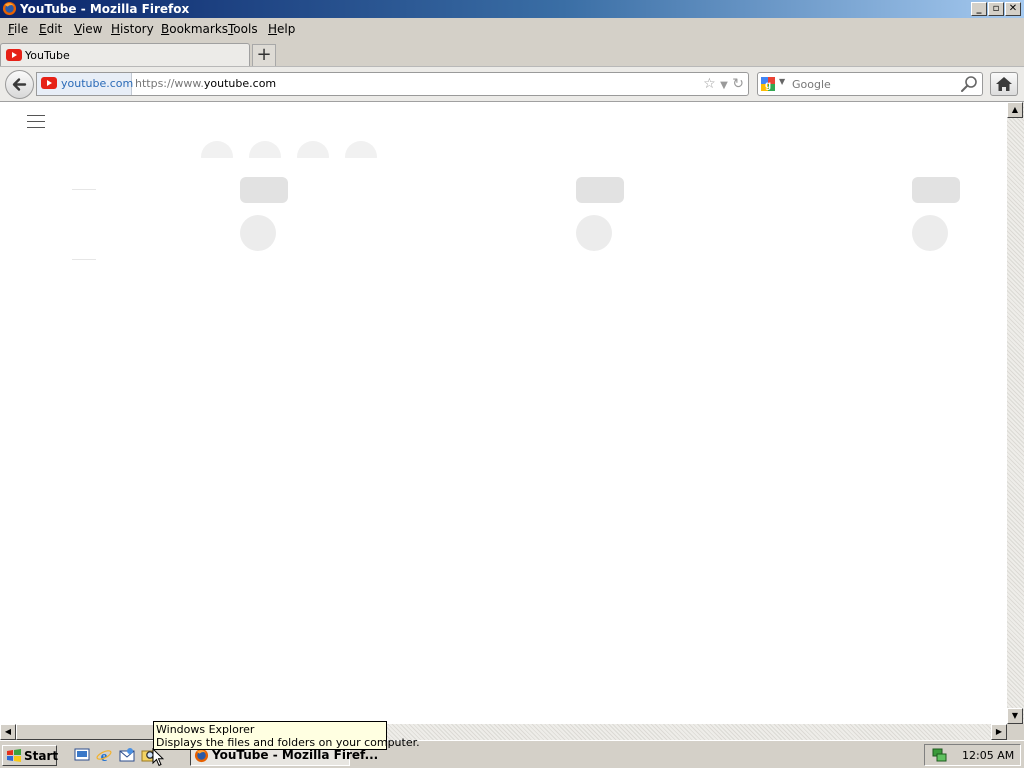 The image size is (1024, 768). Describe the element at coordinates (969, 84) in the screenshot. I see `search-icon` at that location.